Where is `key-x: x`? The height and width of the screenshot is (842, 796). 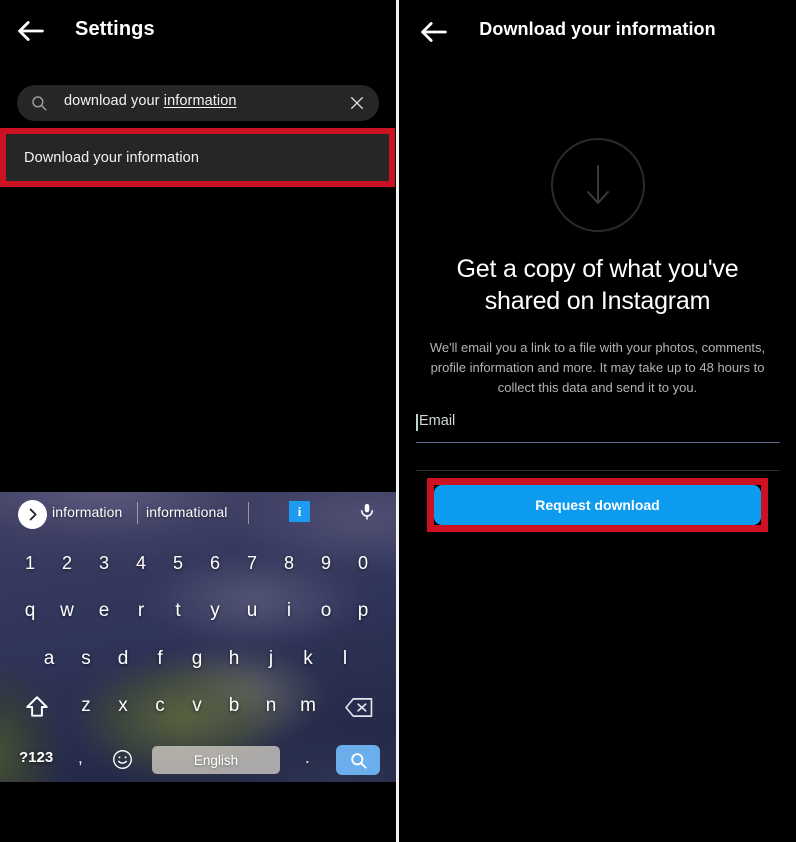 key-x: x is located at coordinates (123, 706).